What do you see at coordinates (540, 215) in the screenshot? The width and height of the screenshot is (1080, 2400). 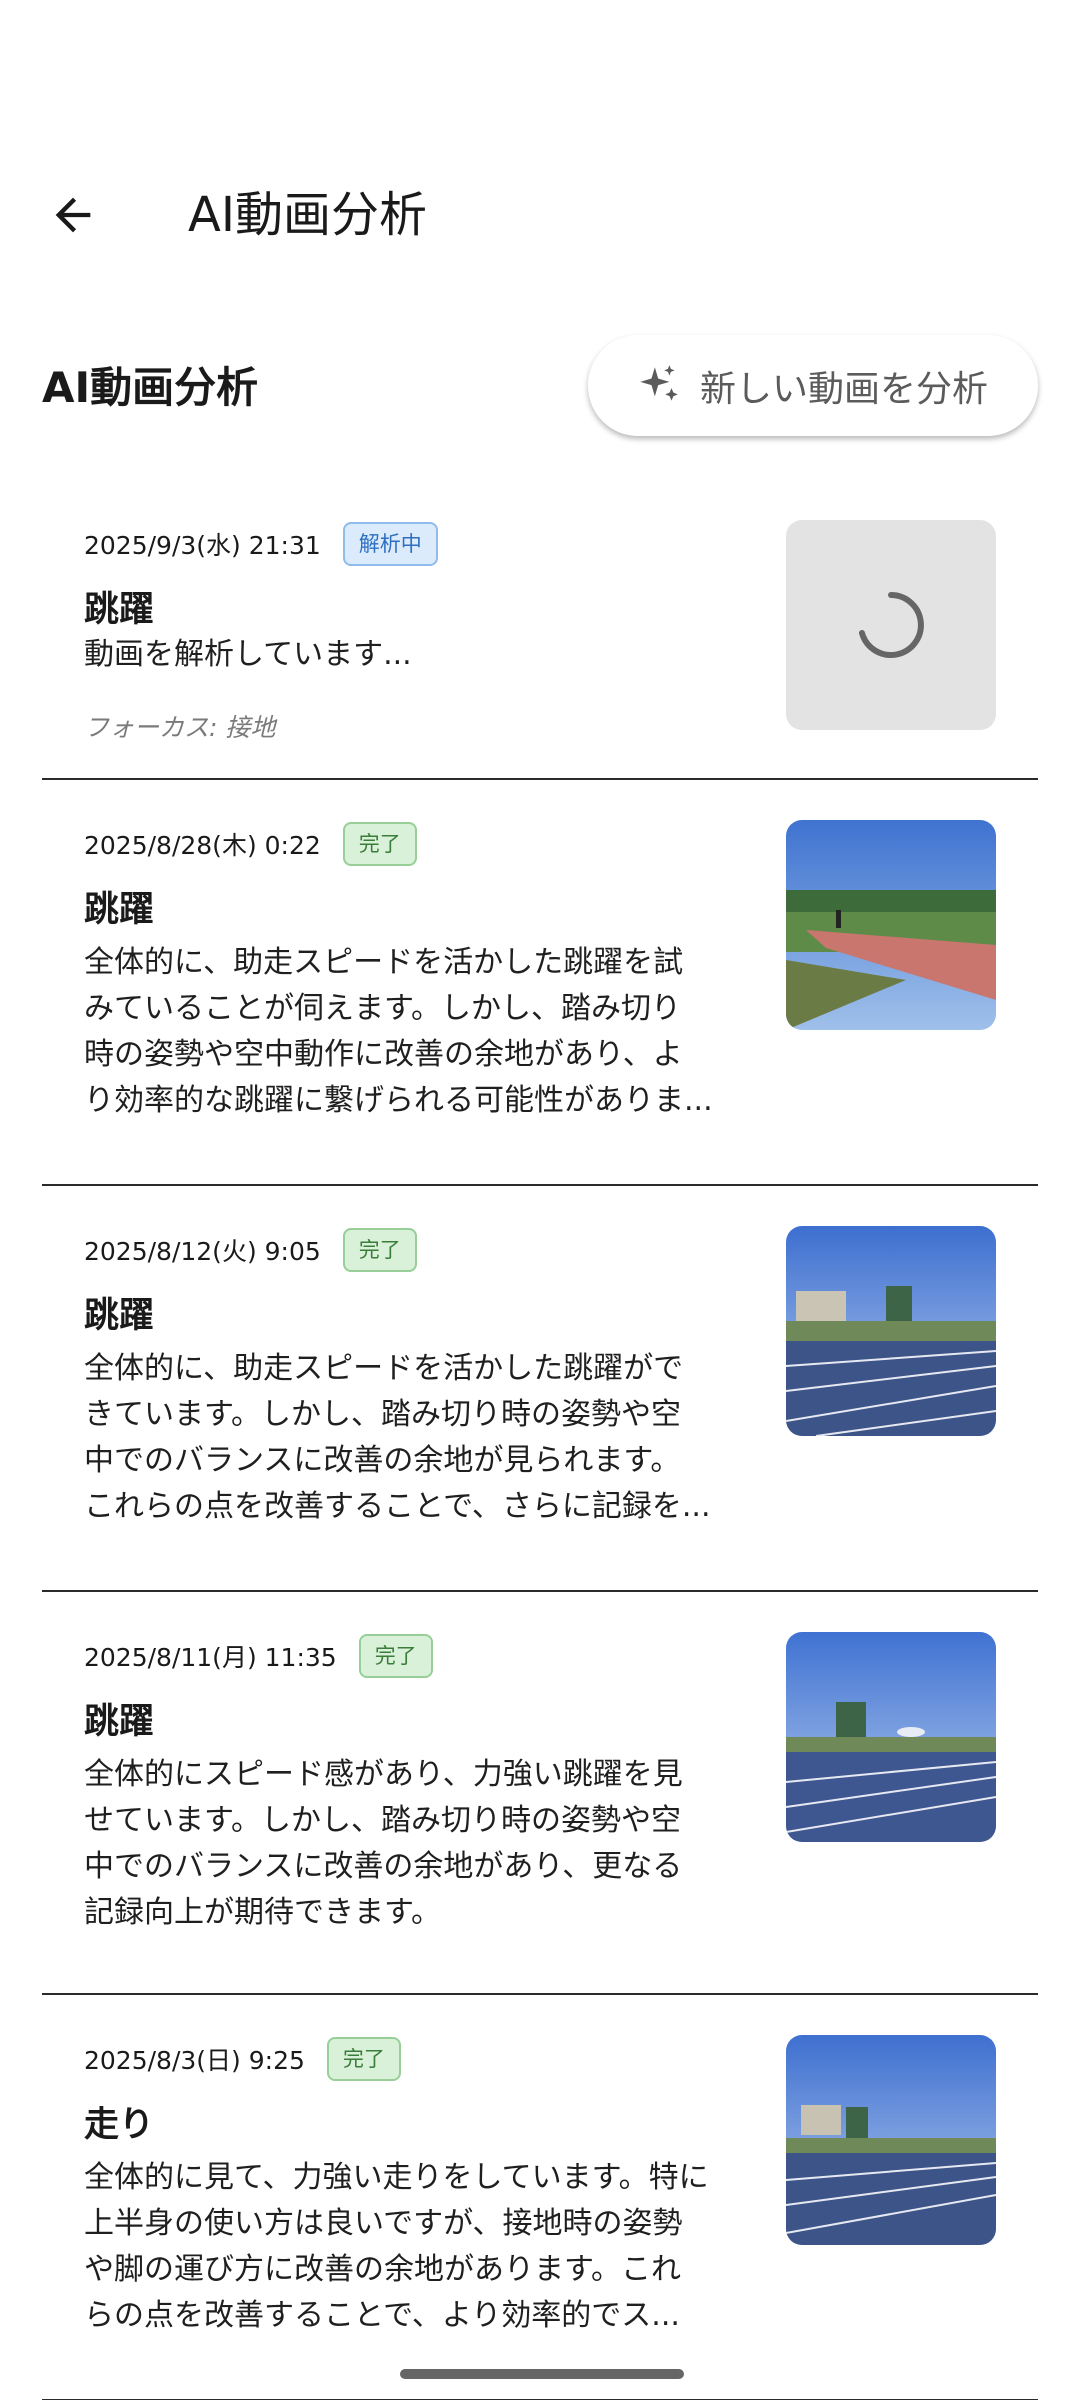 I see `app-bar: AI動画分析` at bounding box center [540, 215].